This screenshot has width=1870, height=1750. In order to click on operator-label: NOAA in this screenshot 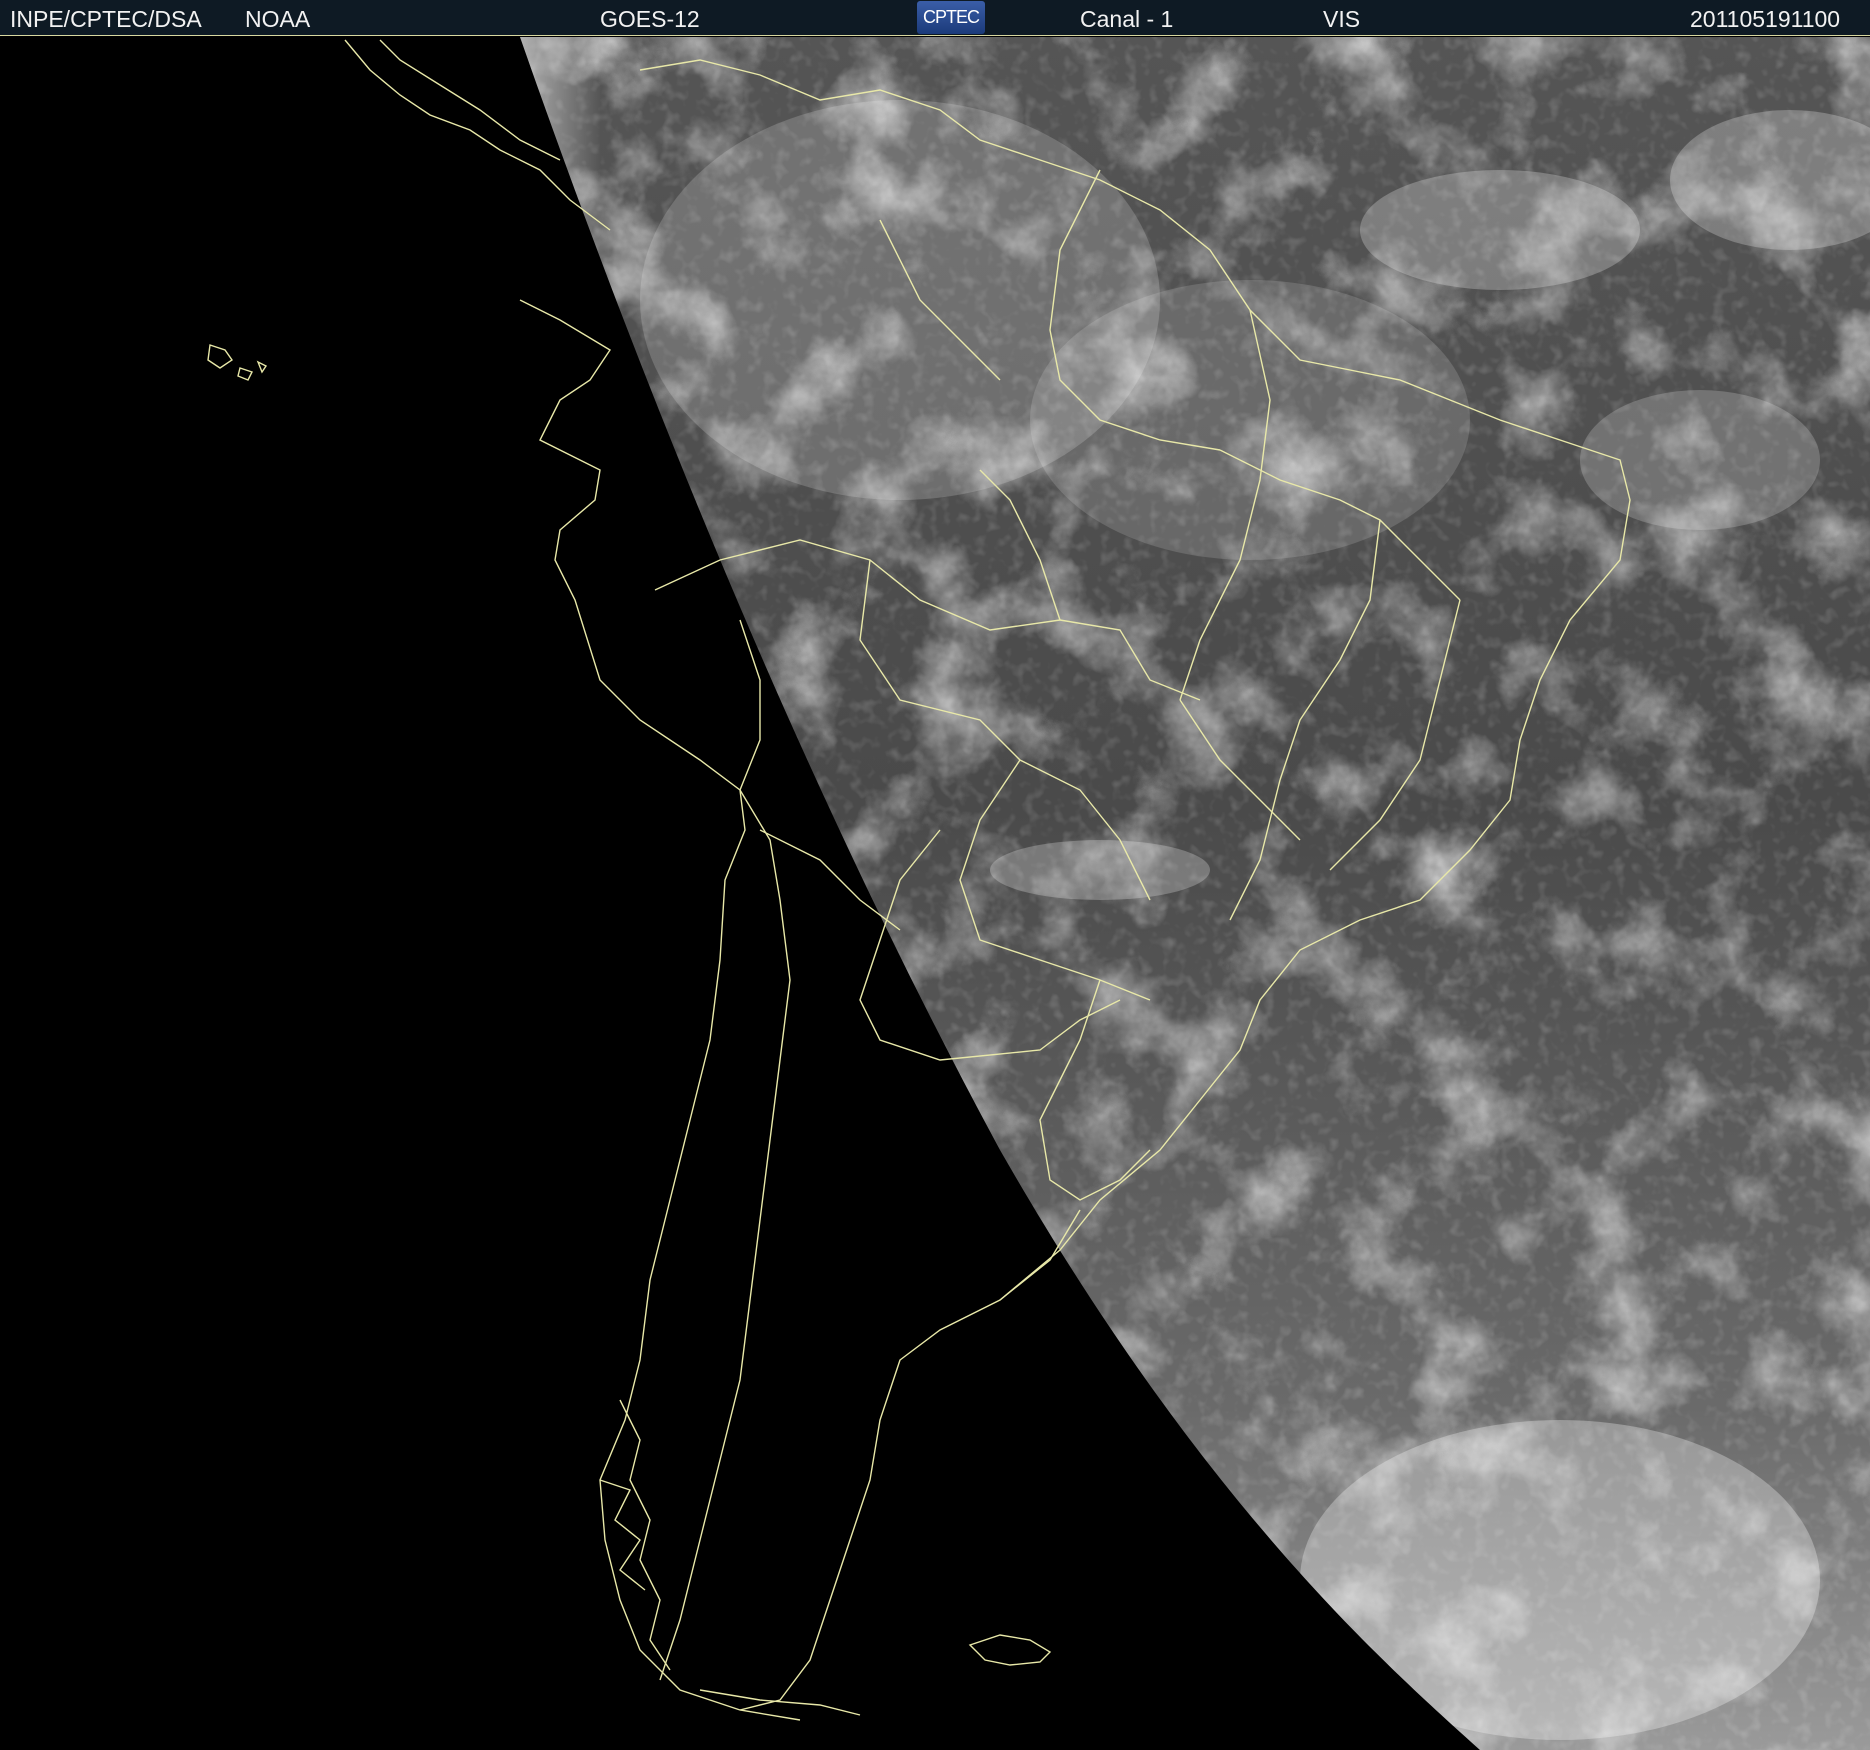, I will do `click(278, 19)`.